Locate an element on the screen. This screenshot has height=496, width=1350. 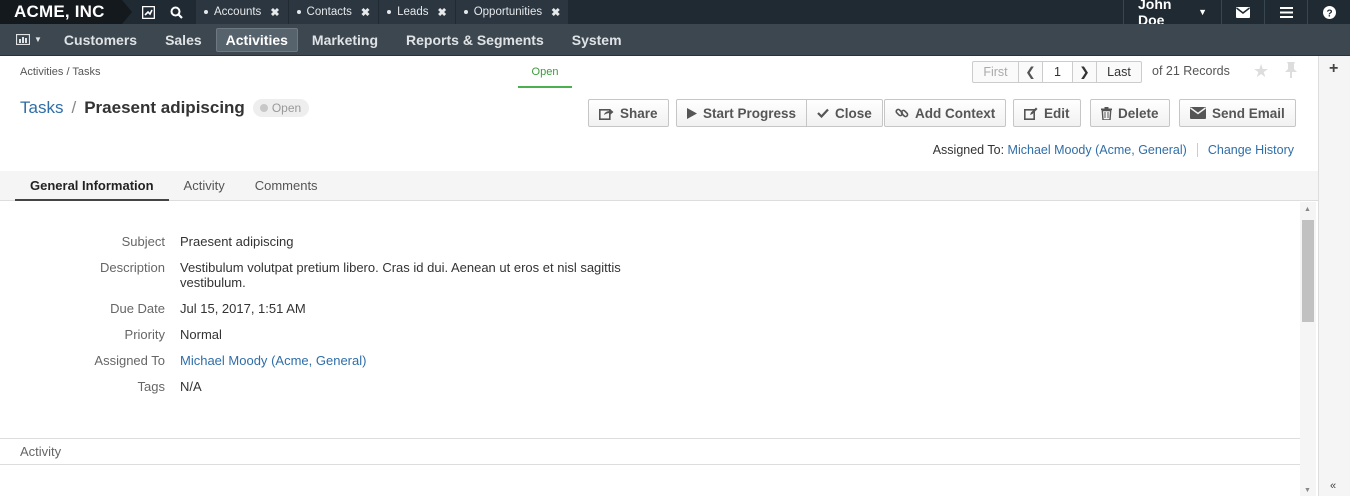
pinned-tab-leads: Leads ✖ is located at coordinates (417, 12).